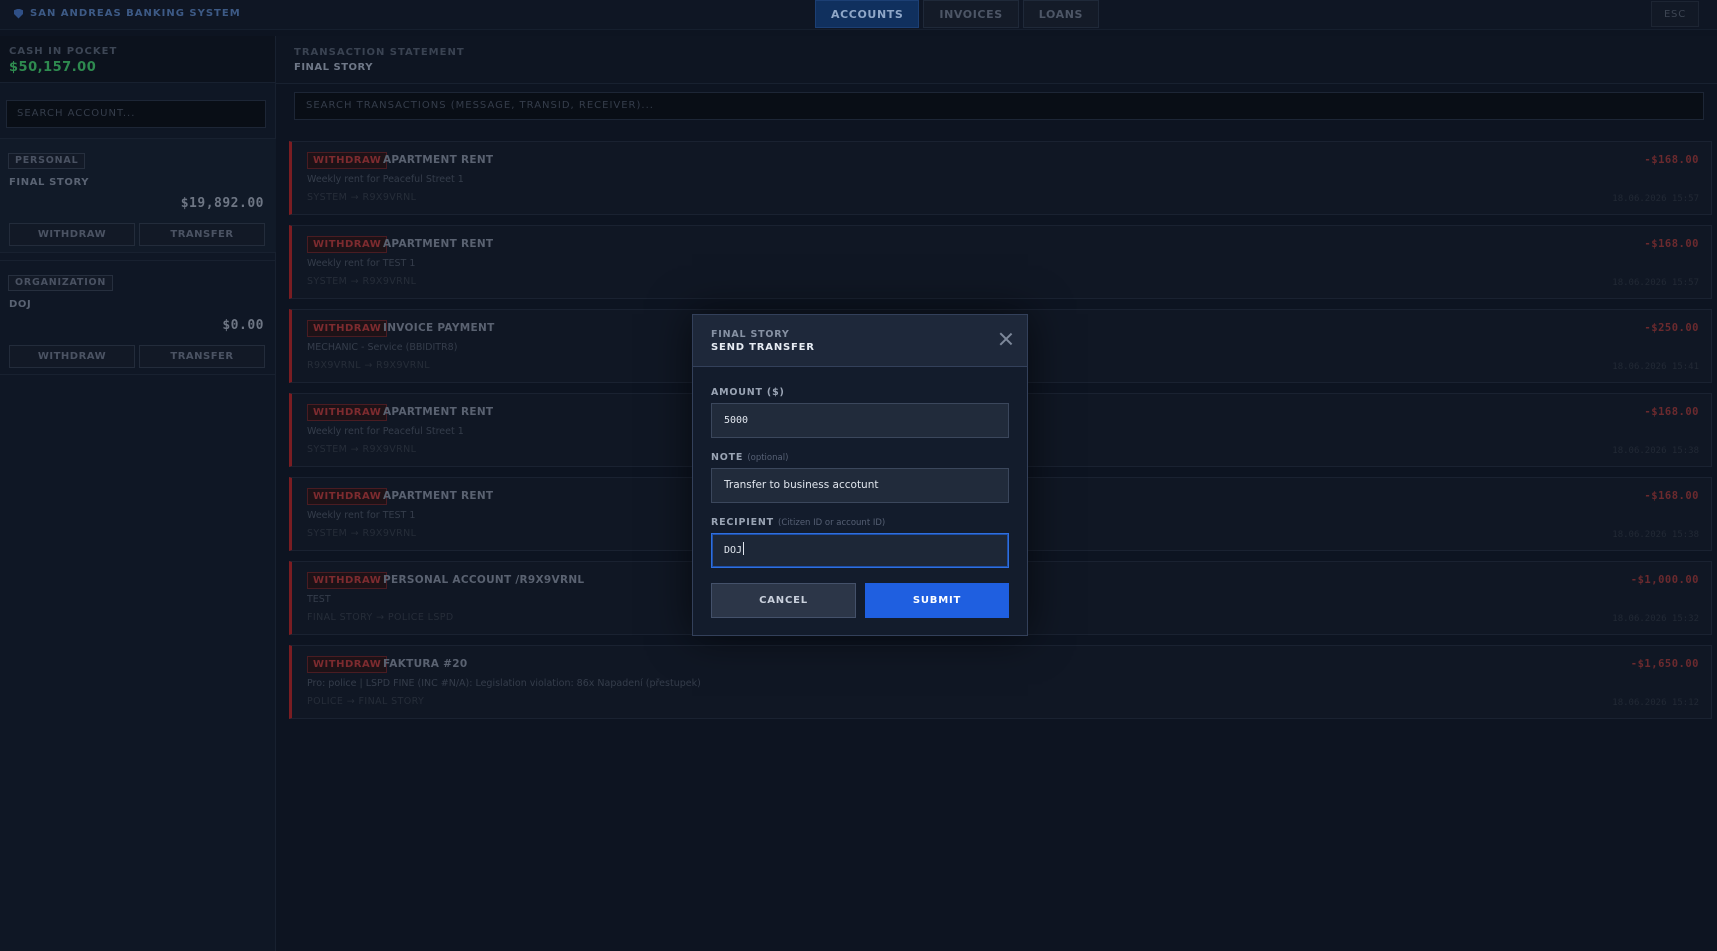 This screenshot has height=951, width=1717. What do you see at coordinates (860, 485) in the screenshot?
I see `note-field: Transfer to business accotunt` at bounding box center [860, 485].